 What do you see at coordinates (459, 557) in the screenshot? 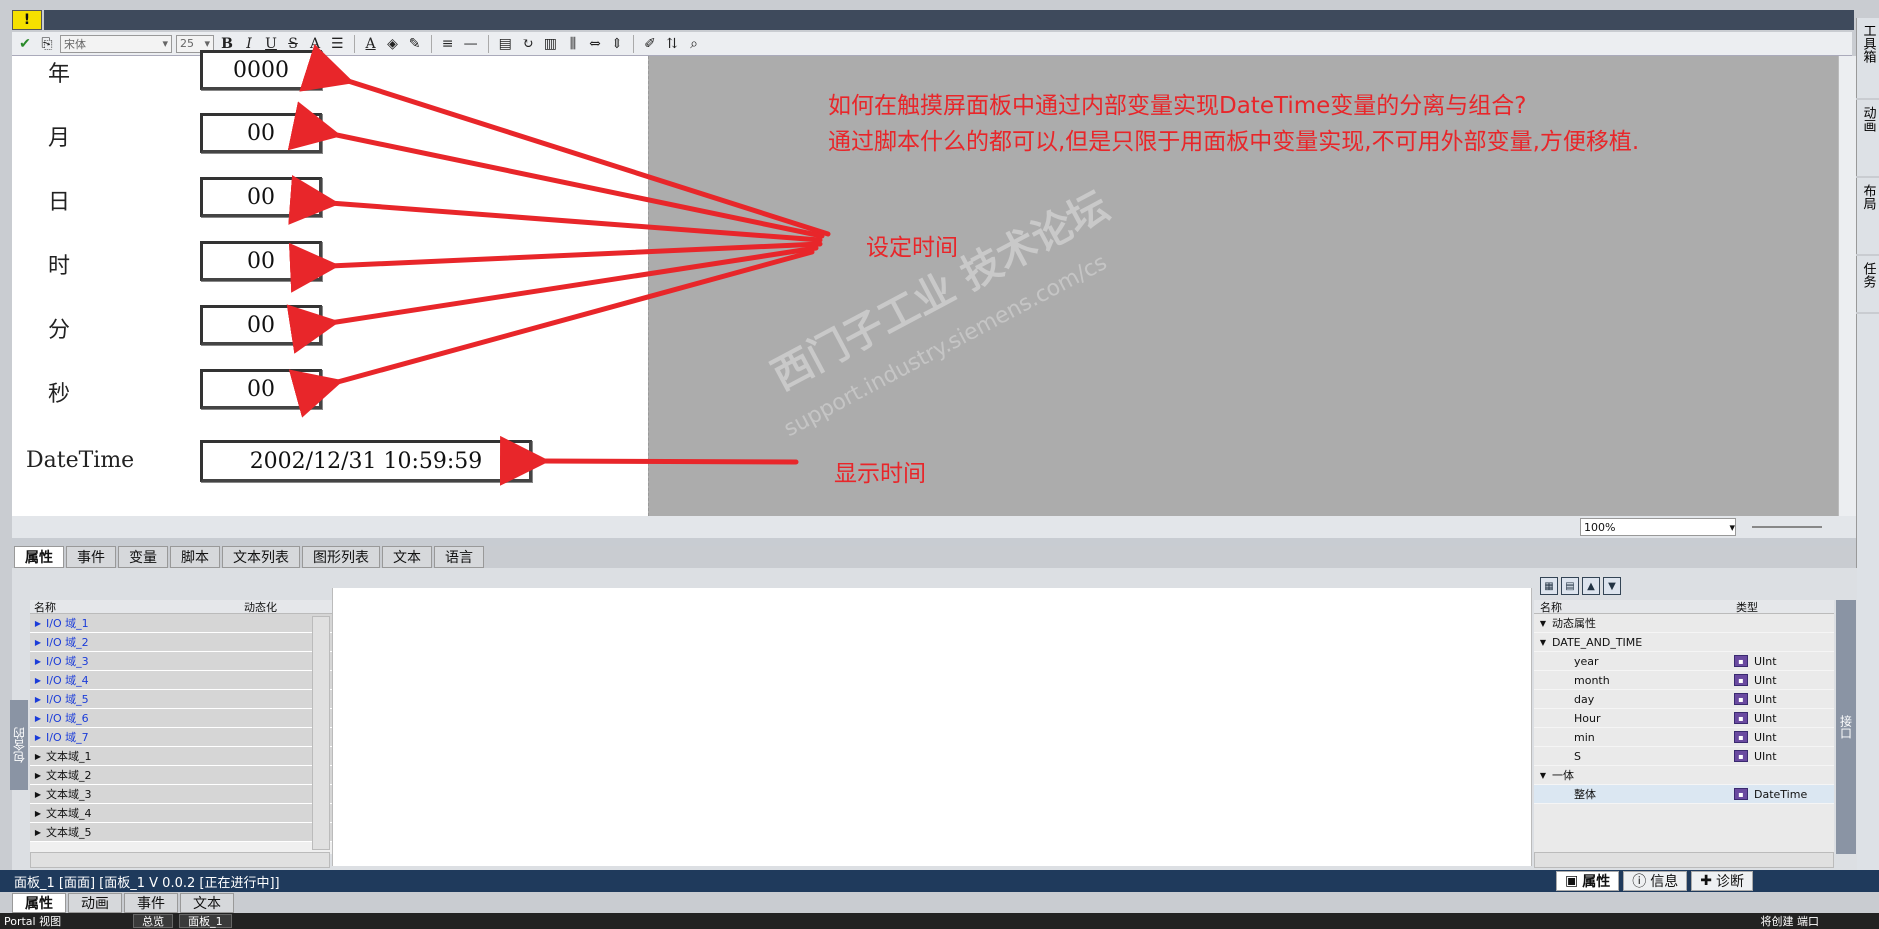
I see `tab-languages: 语言` at bounding box center [459, 557].